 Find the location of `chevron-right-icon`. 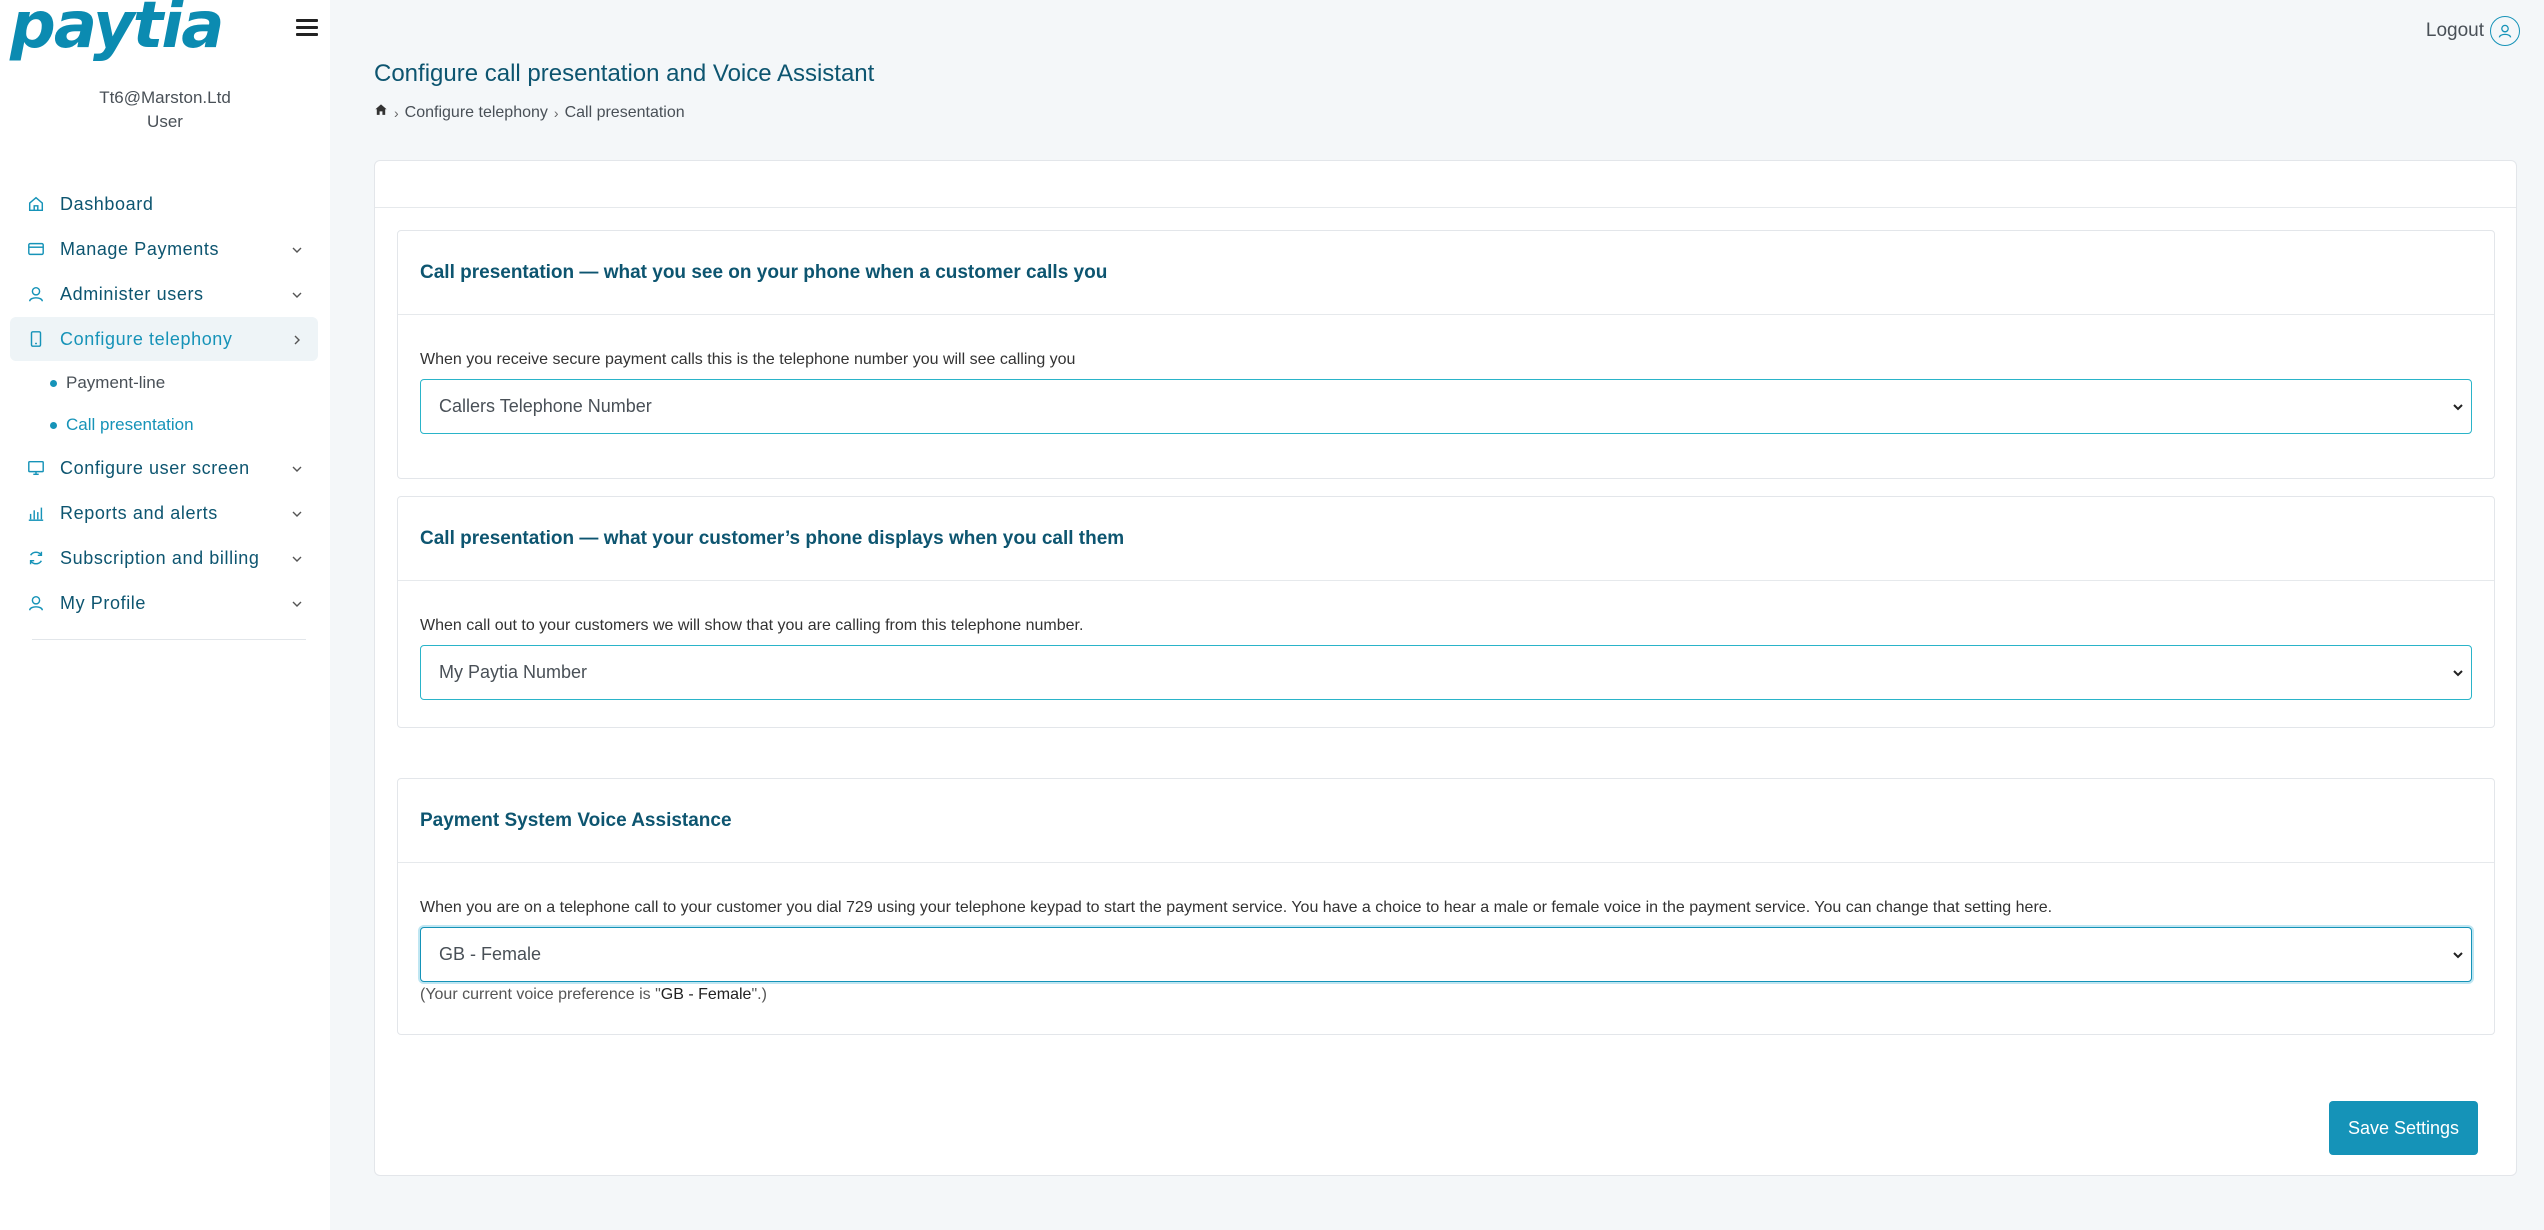

chevron-right-icon is located at coordinates (297, 338).